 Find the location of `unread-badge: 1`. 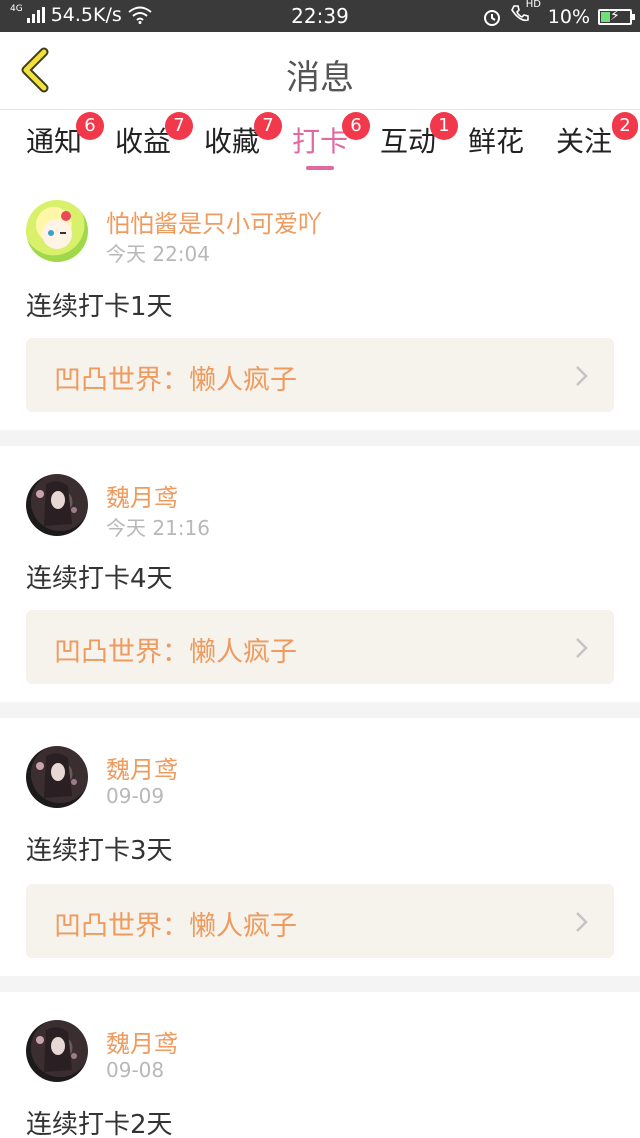

unread-badge: 1 is located at coordinates (444, 126).